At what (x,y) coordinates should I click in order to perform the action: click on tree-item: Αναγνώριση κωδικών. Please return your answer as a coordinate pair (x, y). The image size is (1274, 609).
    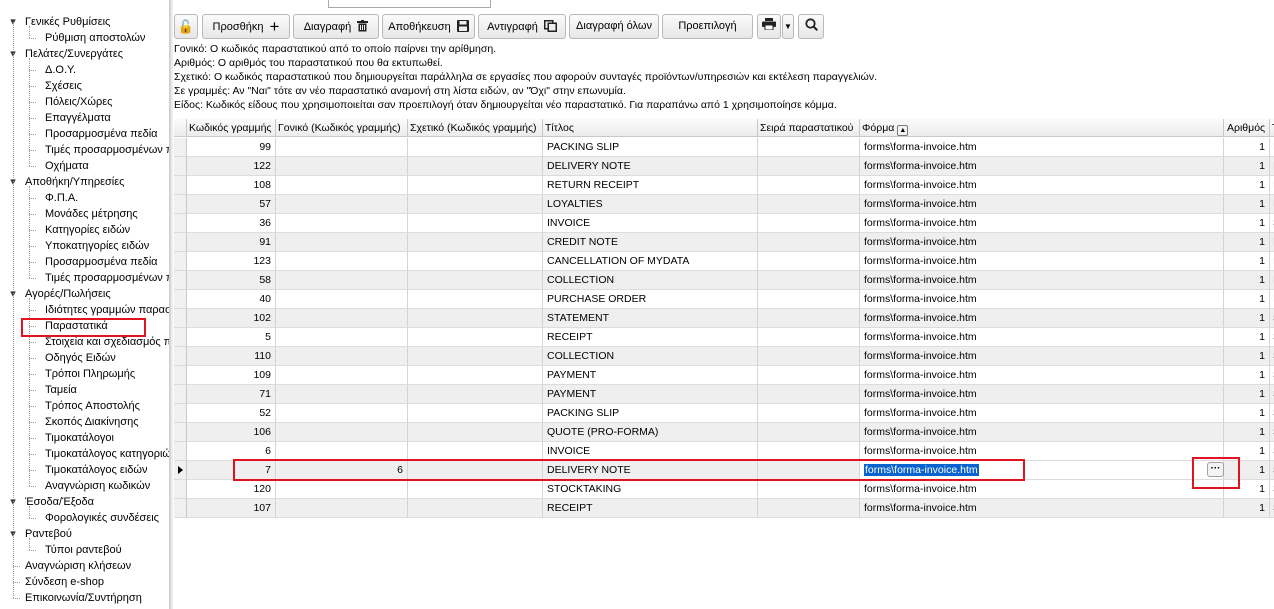
    Looking at the image, I should click on (84, 486).